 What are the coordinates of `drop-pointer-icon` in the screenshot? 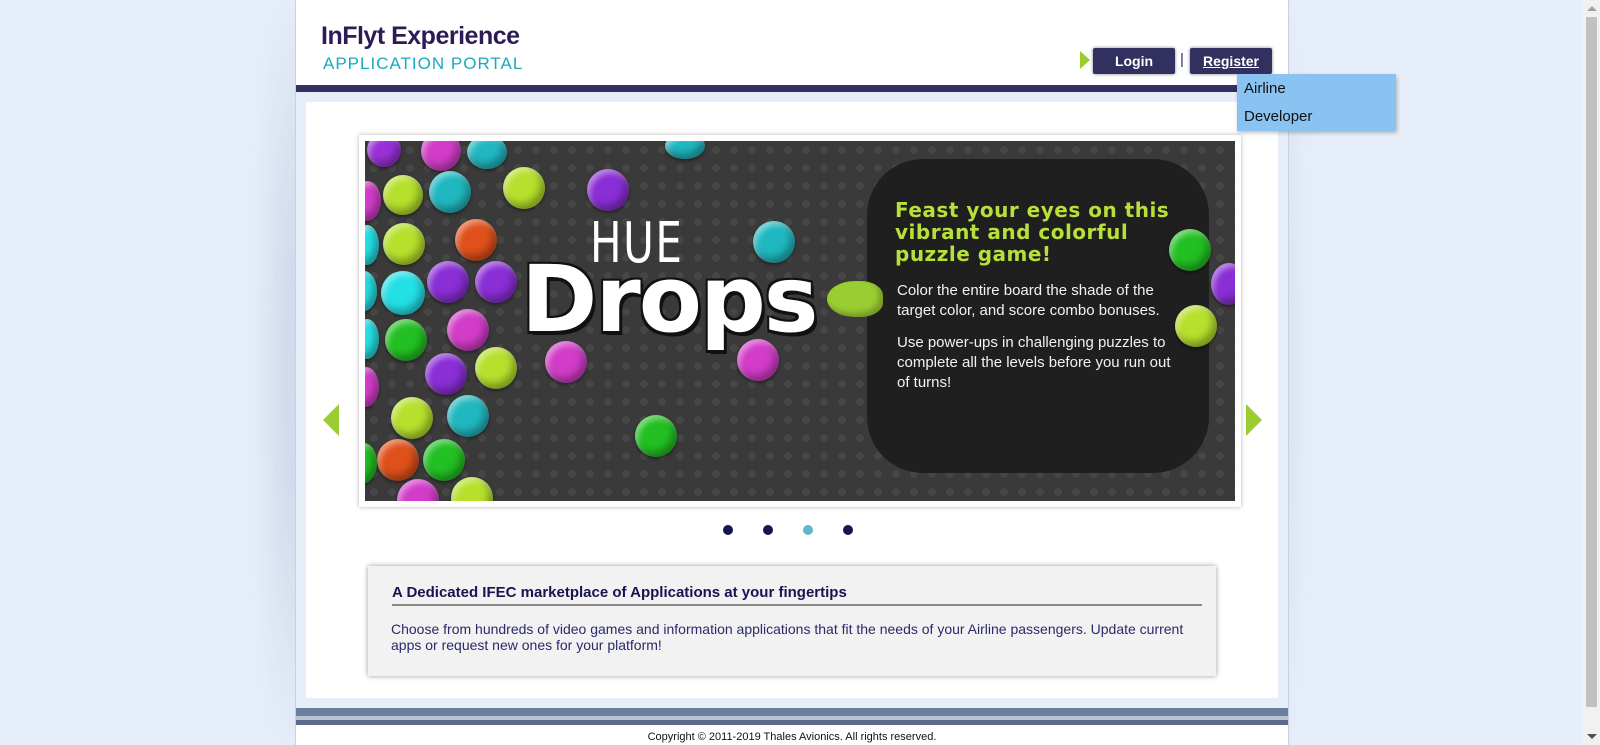 It's located at (855, 299).